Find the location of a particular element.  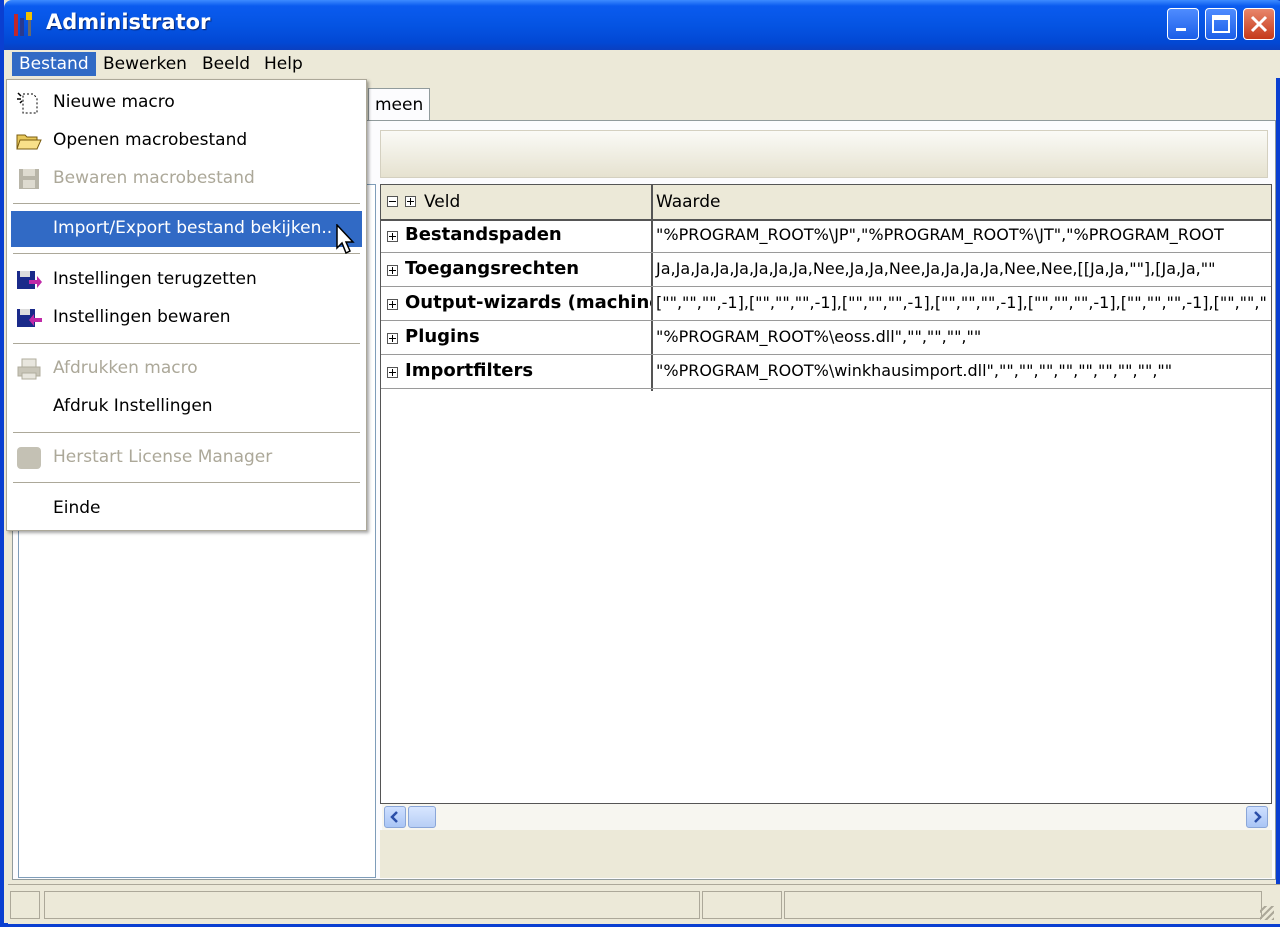

menu-item-label: Afdrukken macro is located at coordinates (125, 368).